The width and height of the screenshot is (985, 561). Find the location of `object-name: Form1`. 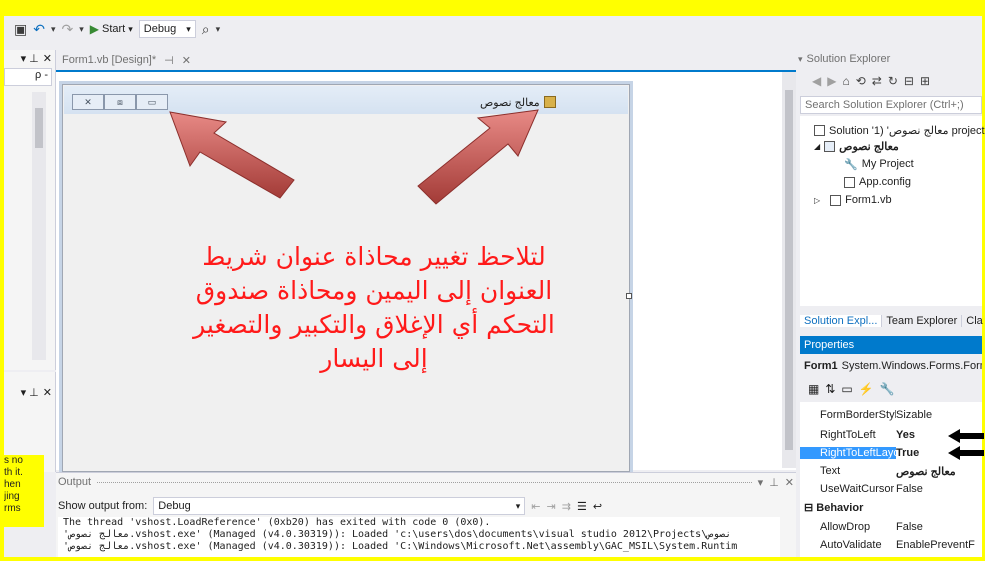

object-name: Form1 is located at coordinates (821, 366).